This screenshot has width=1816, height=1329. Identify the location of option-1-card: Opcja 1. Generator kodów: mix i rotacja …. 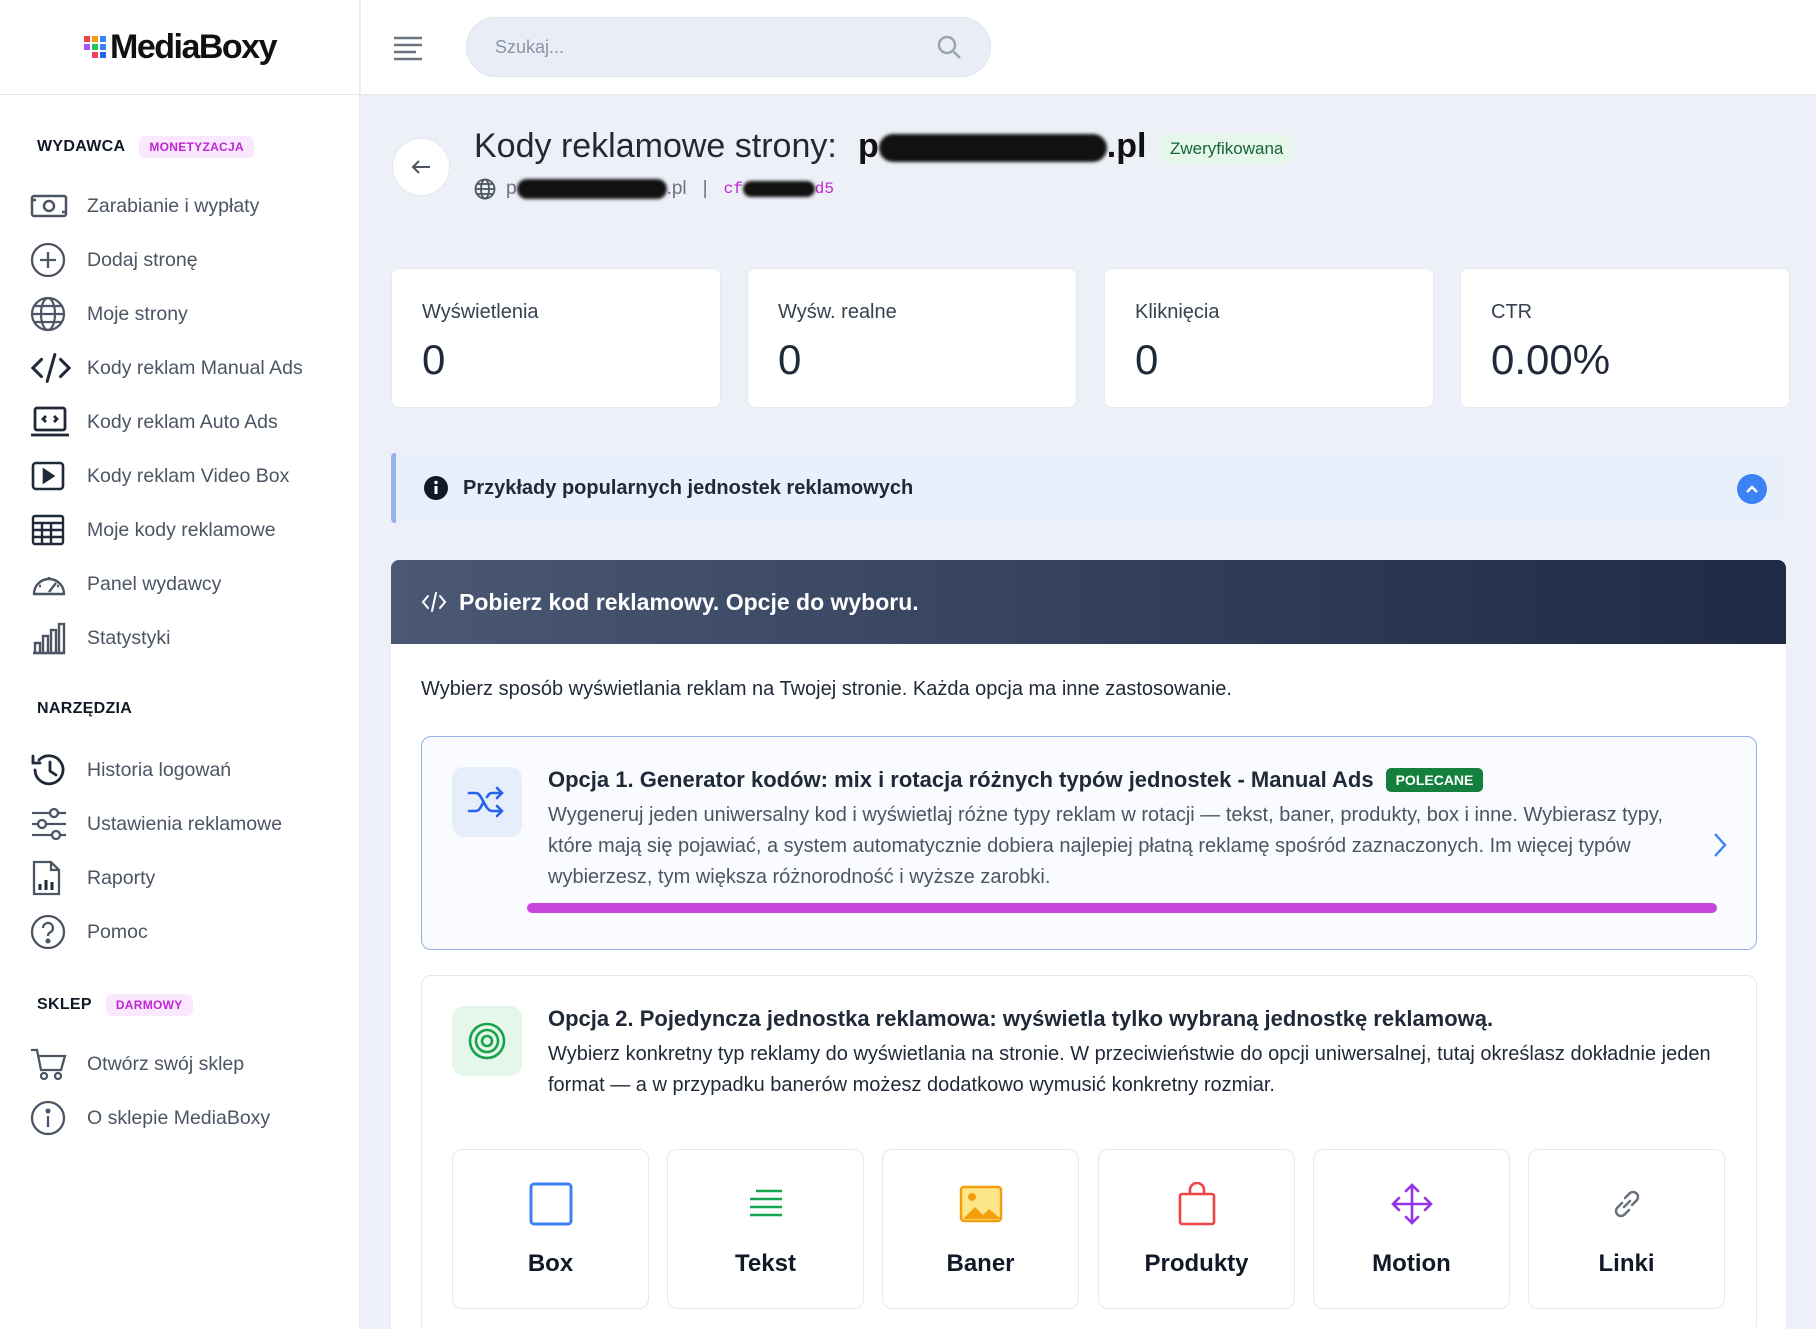
(1089, 843).